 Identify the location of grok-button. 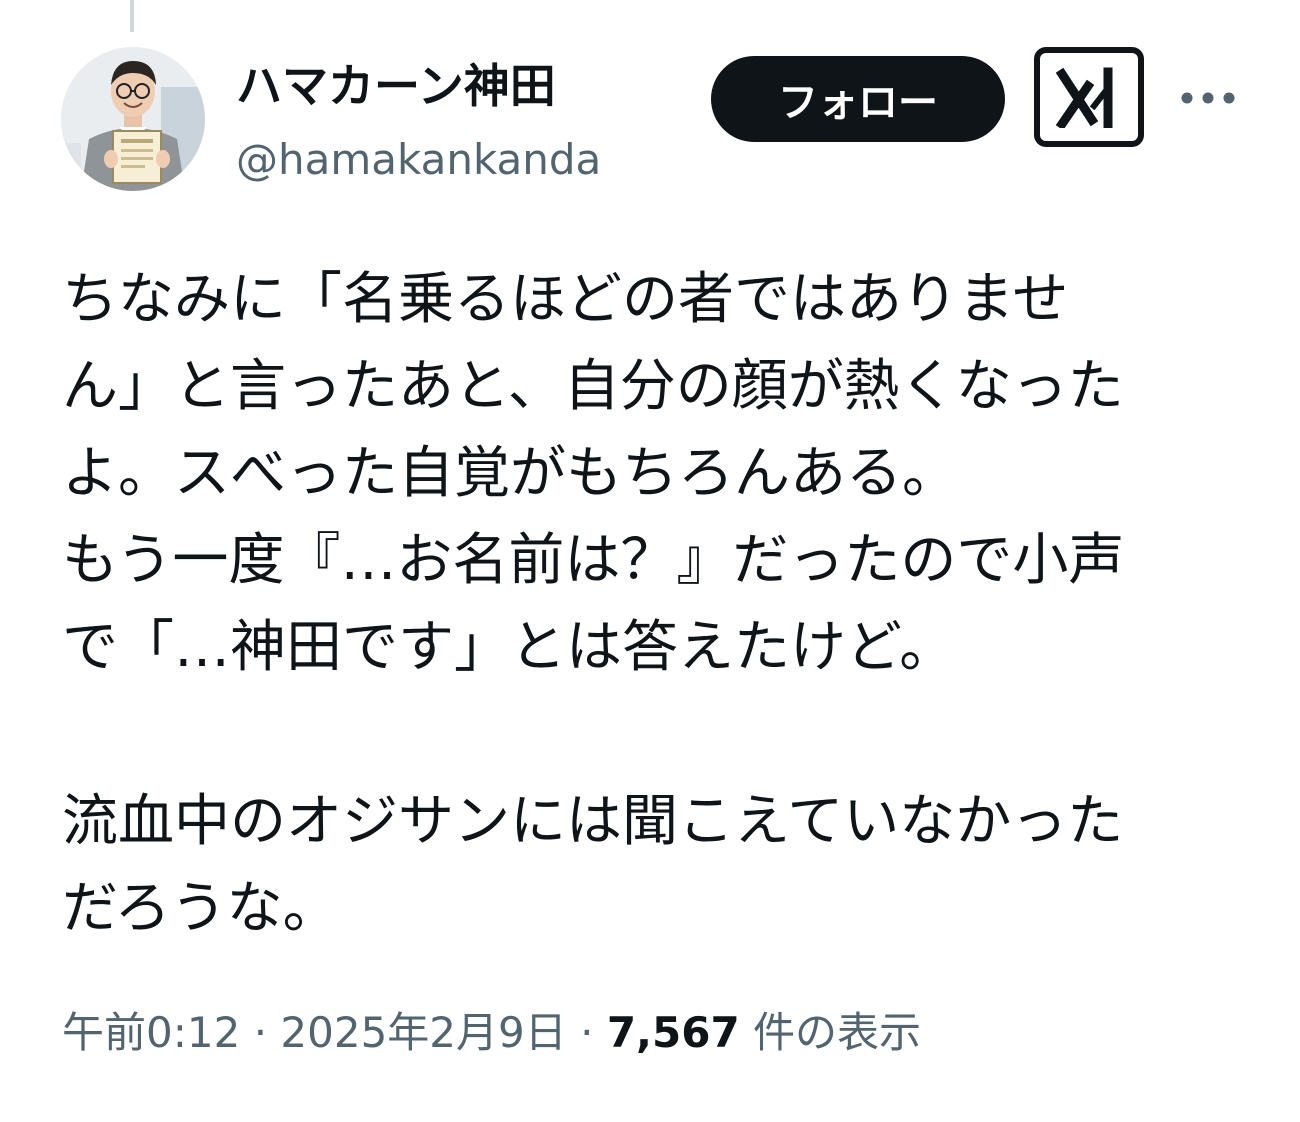
(1089, 97).